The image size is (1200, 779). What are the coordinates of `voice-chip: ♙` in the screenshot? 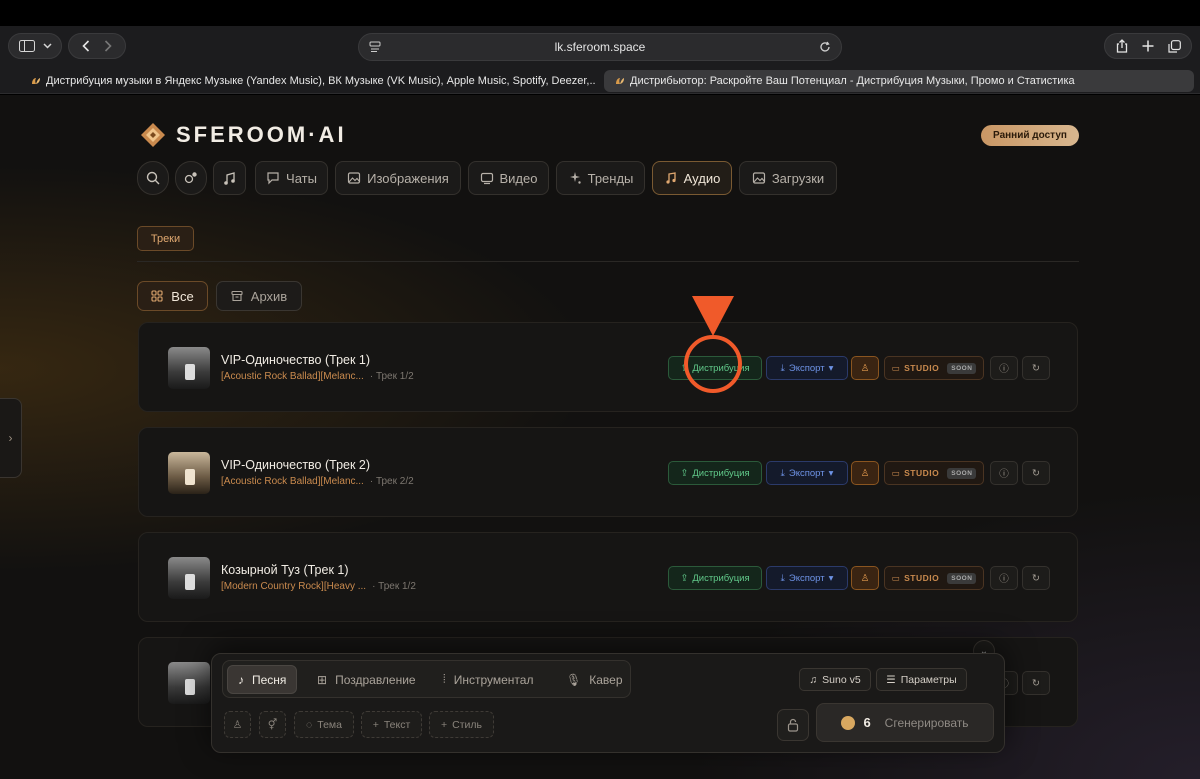 It's located at (237, 724).